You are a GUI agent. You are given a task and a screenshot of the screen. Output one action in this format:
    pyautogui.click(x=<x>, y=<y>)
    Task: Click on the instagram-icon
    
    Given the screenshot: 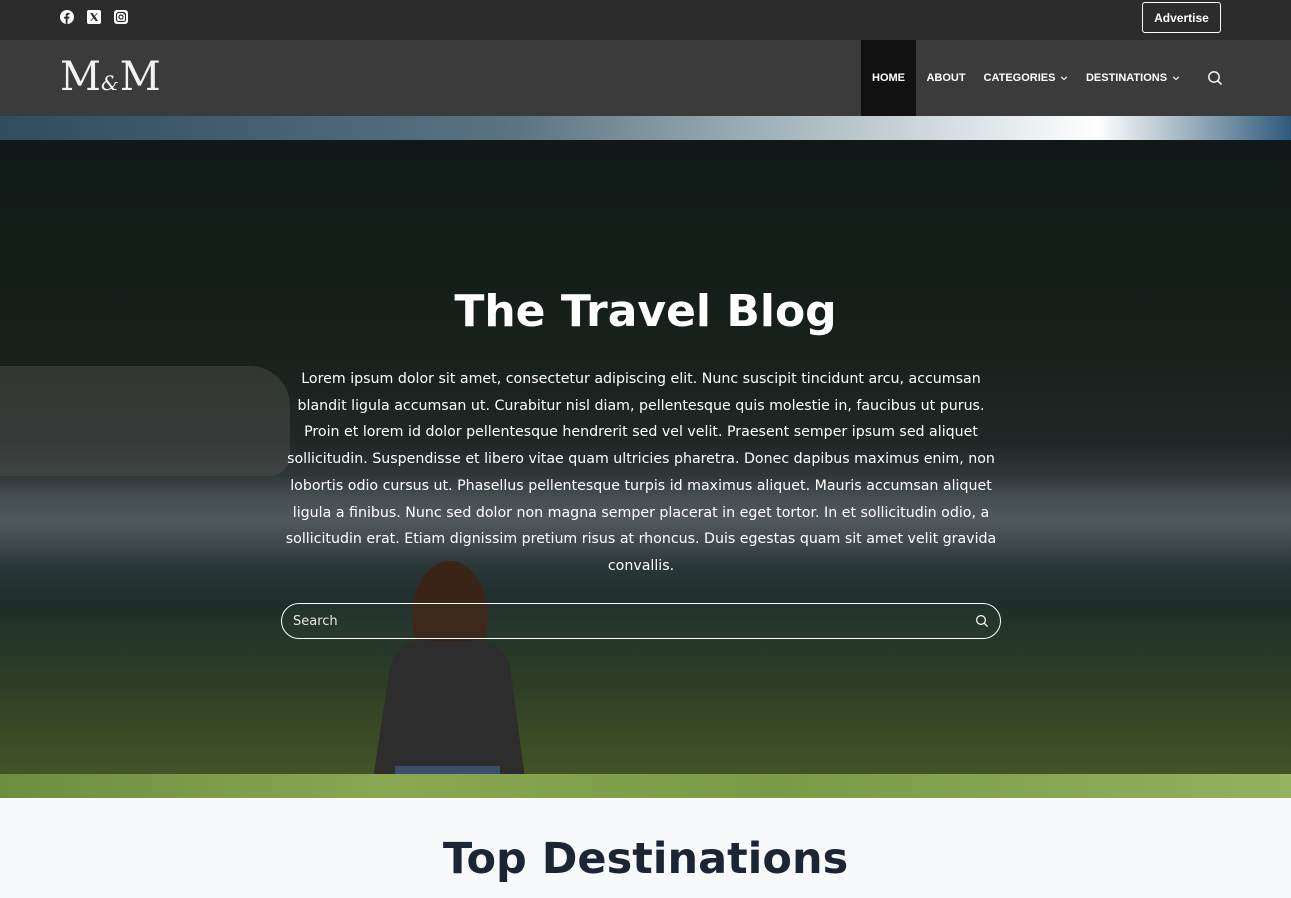 What is the action you would take?
    pyautogui.click(x=121, y=17)
    